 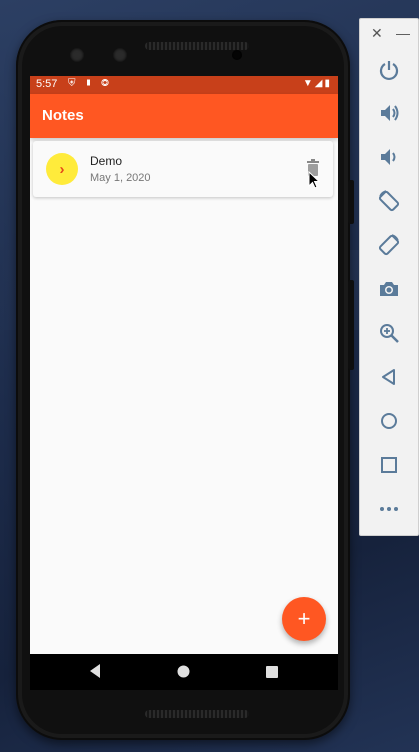 I want to click on volume-up-icon, so click(x=390, y=113).